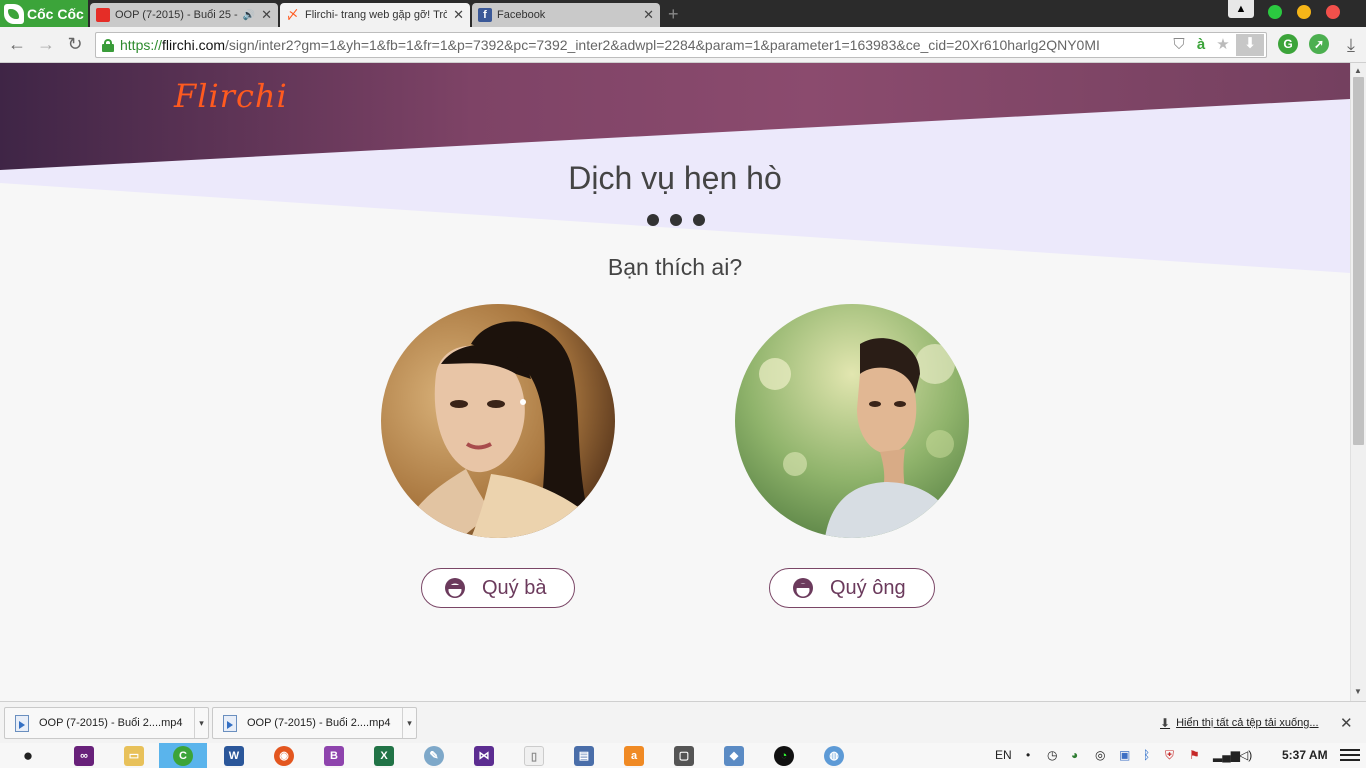 The width and height of the screenshot is (1366, 768). What do you see at coordinates (434, 756) in the screenshot?
I see `paint-icon: ✎` at bounding box center [434, 756].